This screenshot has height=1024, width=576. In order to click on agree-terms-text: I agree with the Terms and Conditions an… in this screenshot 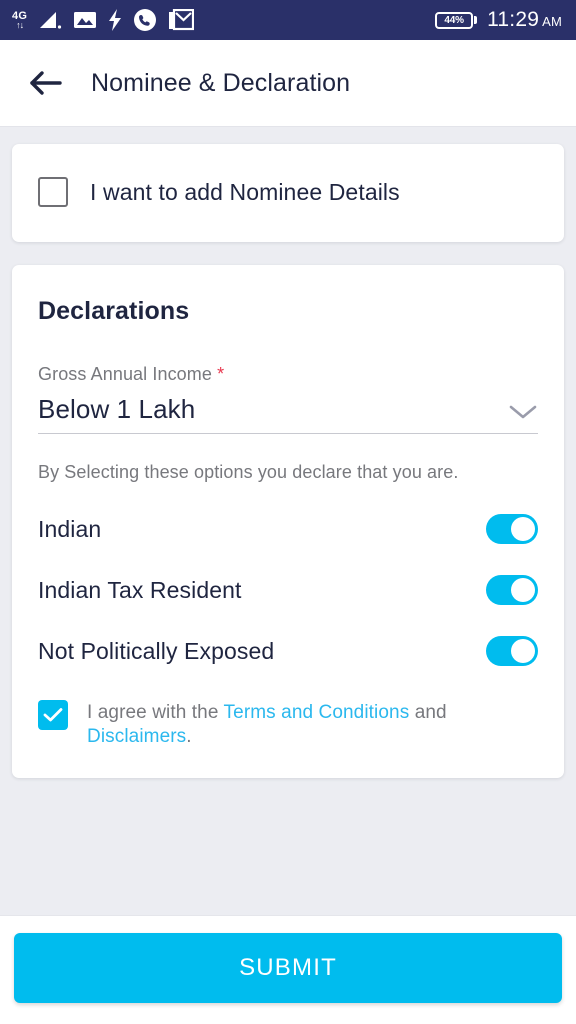, I will do `click(312, 725)`.